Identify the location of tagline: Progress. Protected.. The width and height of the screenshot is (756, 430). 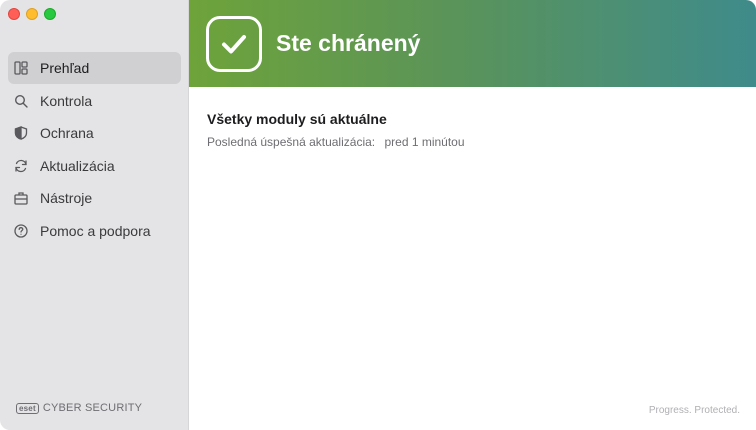
(694, 410).